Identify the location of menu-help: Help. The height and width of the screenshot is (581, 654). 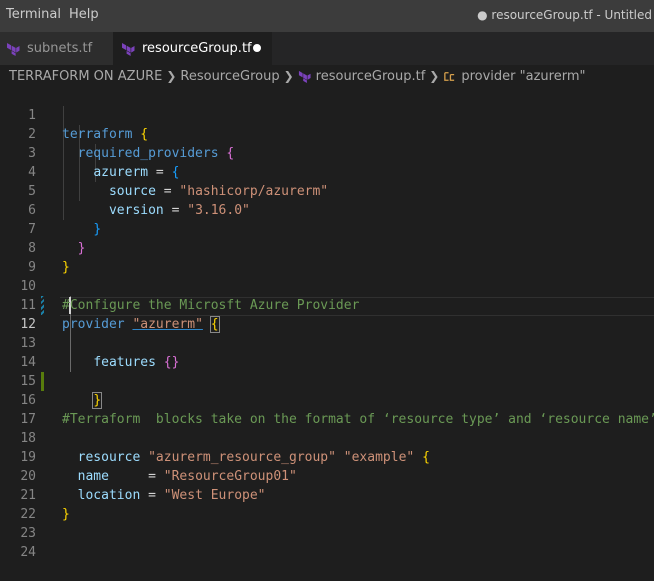
(84, 14).